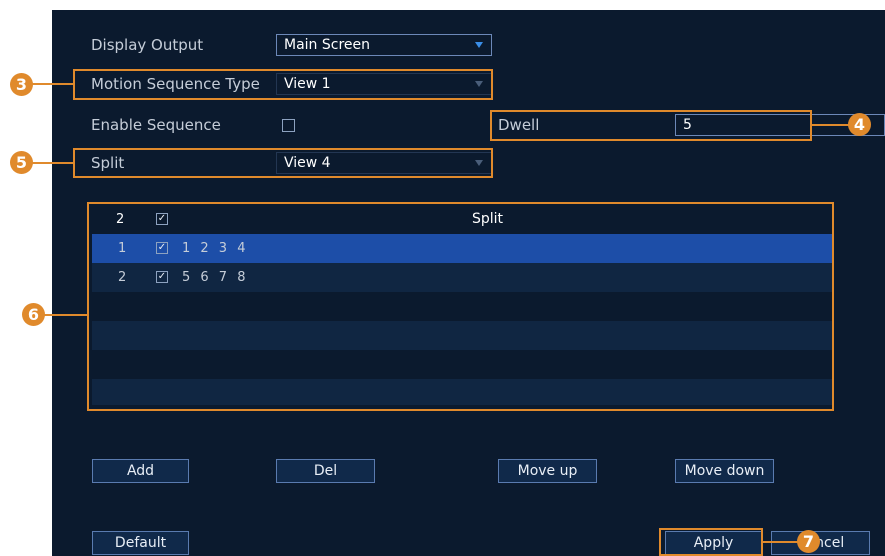  I want to click on callout-7-badge: 7, so click(808, 541).